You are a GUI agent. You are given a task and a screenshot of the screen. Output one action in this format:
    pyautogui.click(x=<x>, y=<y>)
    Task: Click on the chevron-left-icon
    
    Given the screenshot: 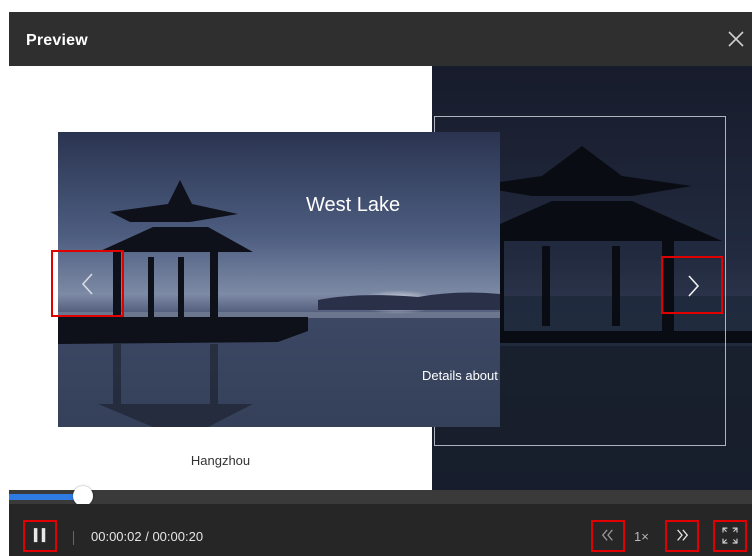 What is the action you would take?
    pyautogui.click(x=87, y=284)
    